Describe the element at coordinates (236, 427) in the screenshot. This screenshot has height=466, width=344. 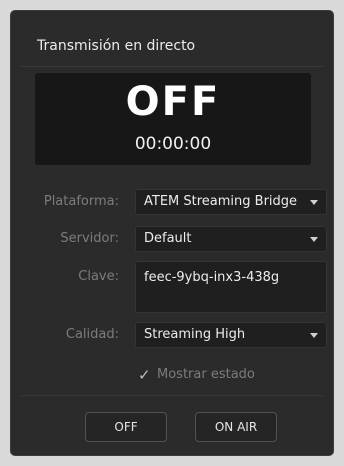
I see `on-air-button: ON AIR` at that location.